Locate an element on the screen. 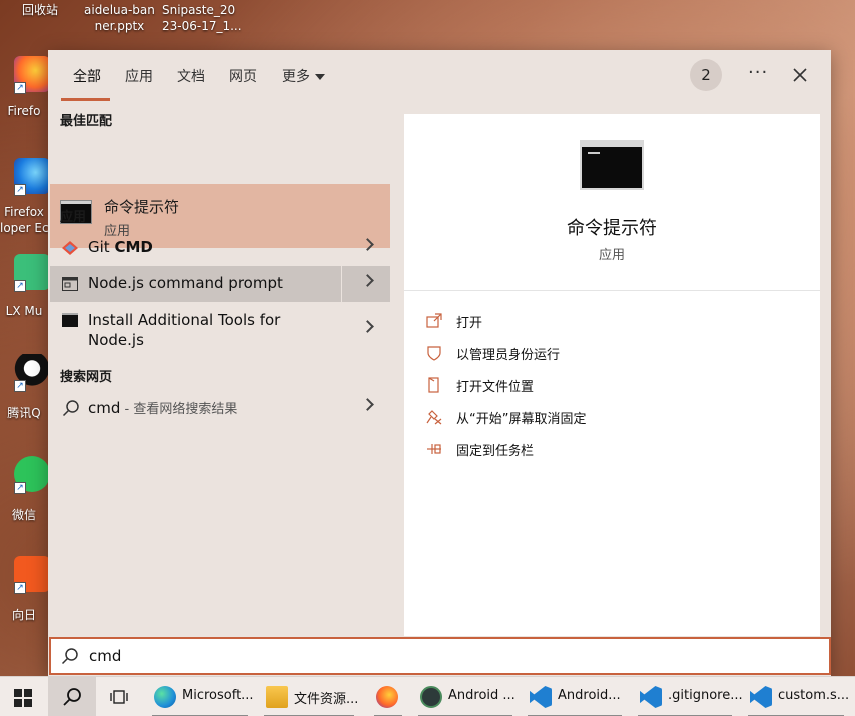  sunlogin-icon: ↗ is located at coordinates (32, 575).